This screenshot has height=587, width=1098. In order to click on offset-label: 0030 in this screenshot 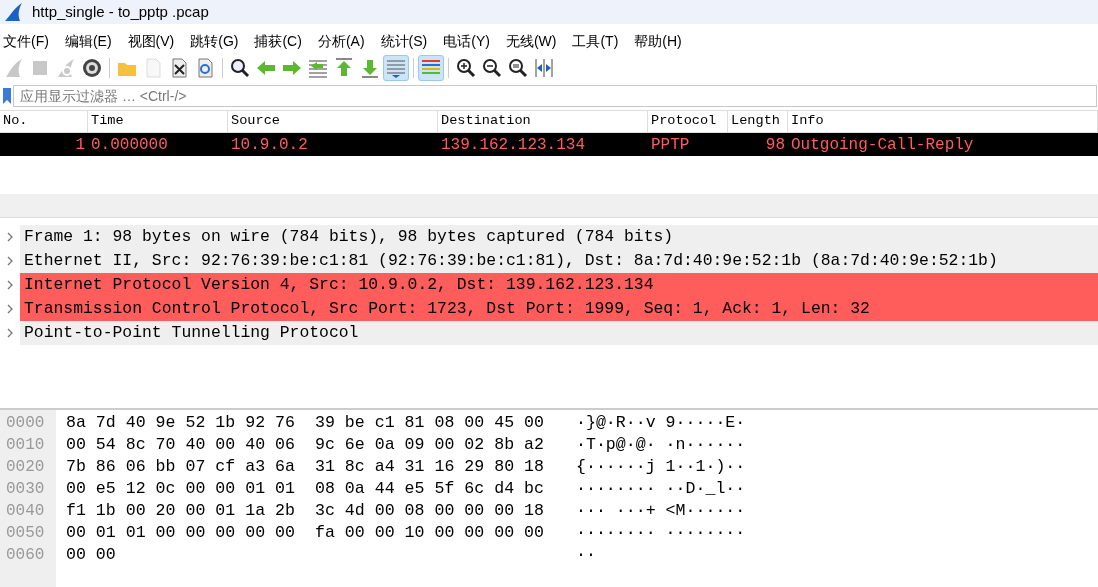, I will do `click(25, 489)`.